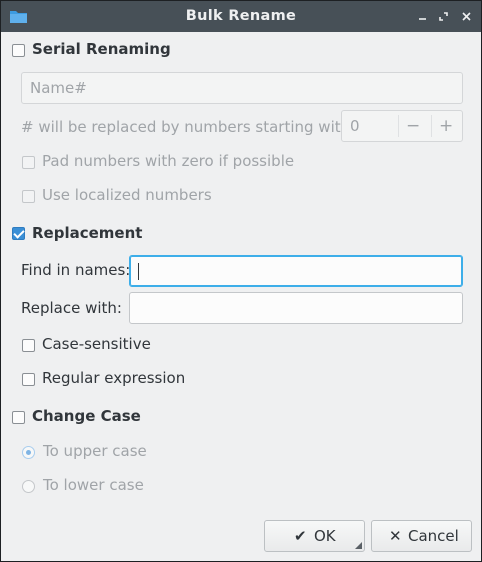  I want to click on name-pattern-input: Name#, so click(242, 88).